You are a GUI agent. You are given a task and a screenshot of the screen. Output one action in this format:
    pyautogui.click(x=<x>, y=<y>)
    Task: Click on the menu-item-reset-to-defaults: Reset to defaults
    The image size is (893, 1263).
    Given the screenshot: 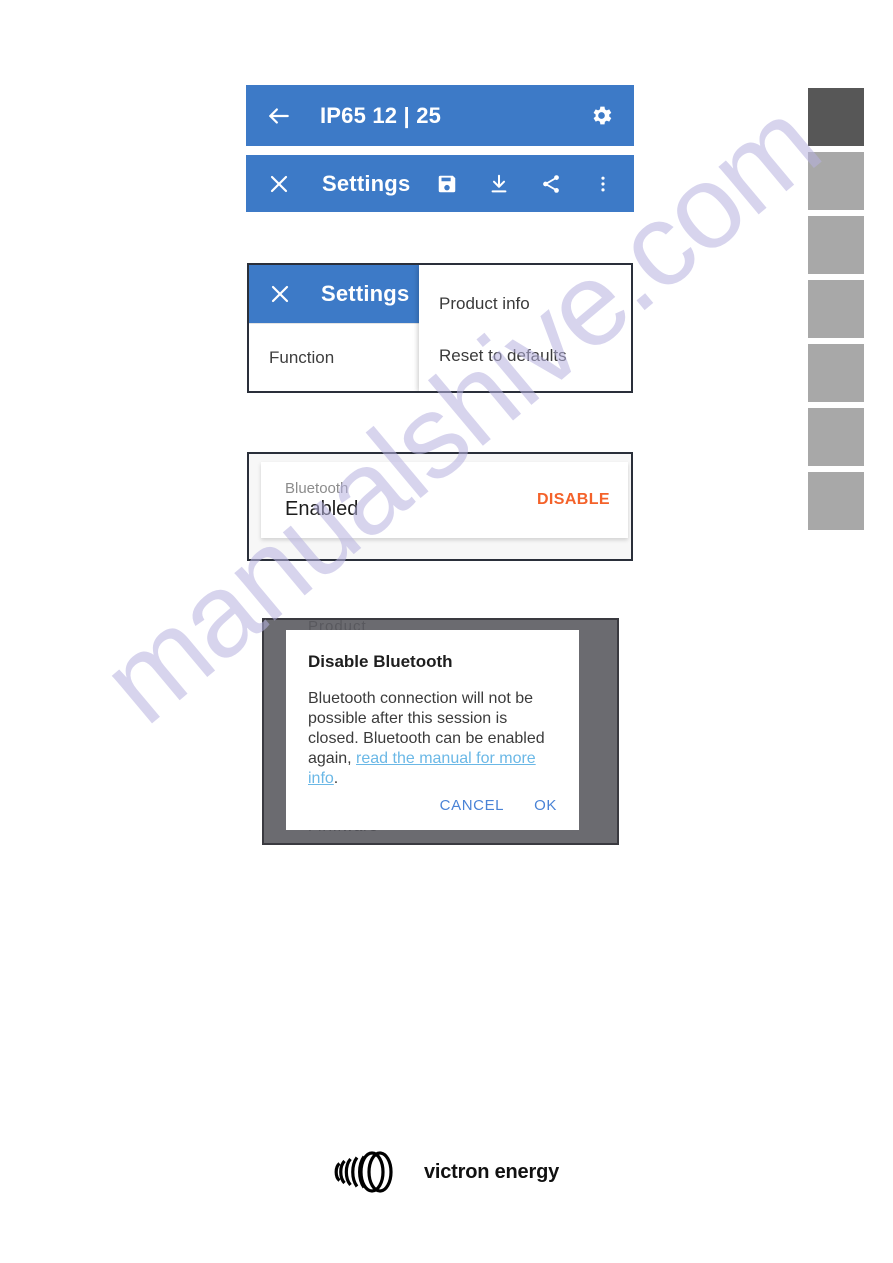 What is the action you would take?
    pyautogui.click(x=525, y=356)
    